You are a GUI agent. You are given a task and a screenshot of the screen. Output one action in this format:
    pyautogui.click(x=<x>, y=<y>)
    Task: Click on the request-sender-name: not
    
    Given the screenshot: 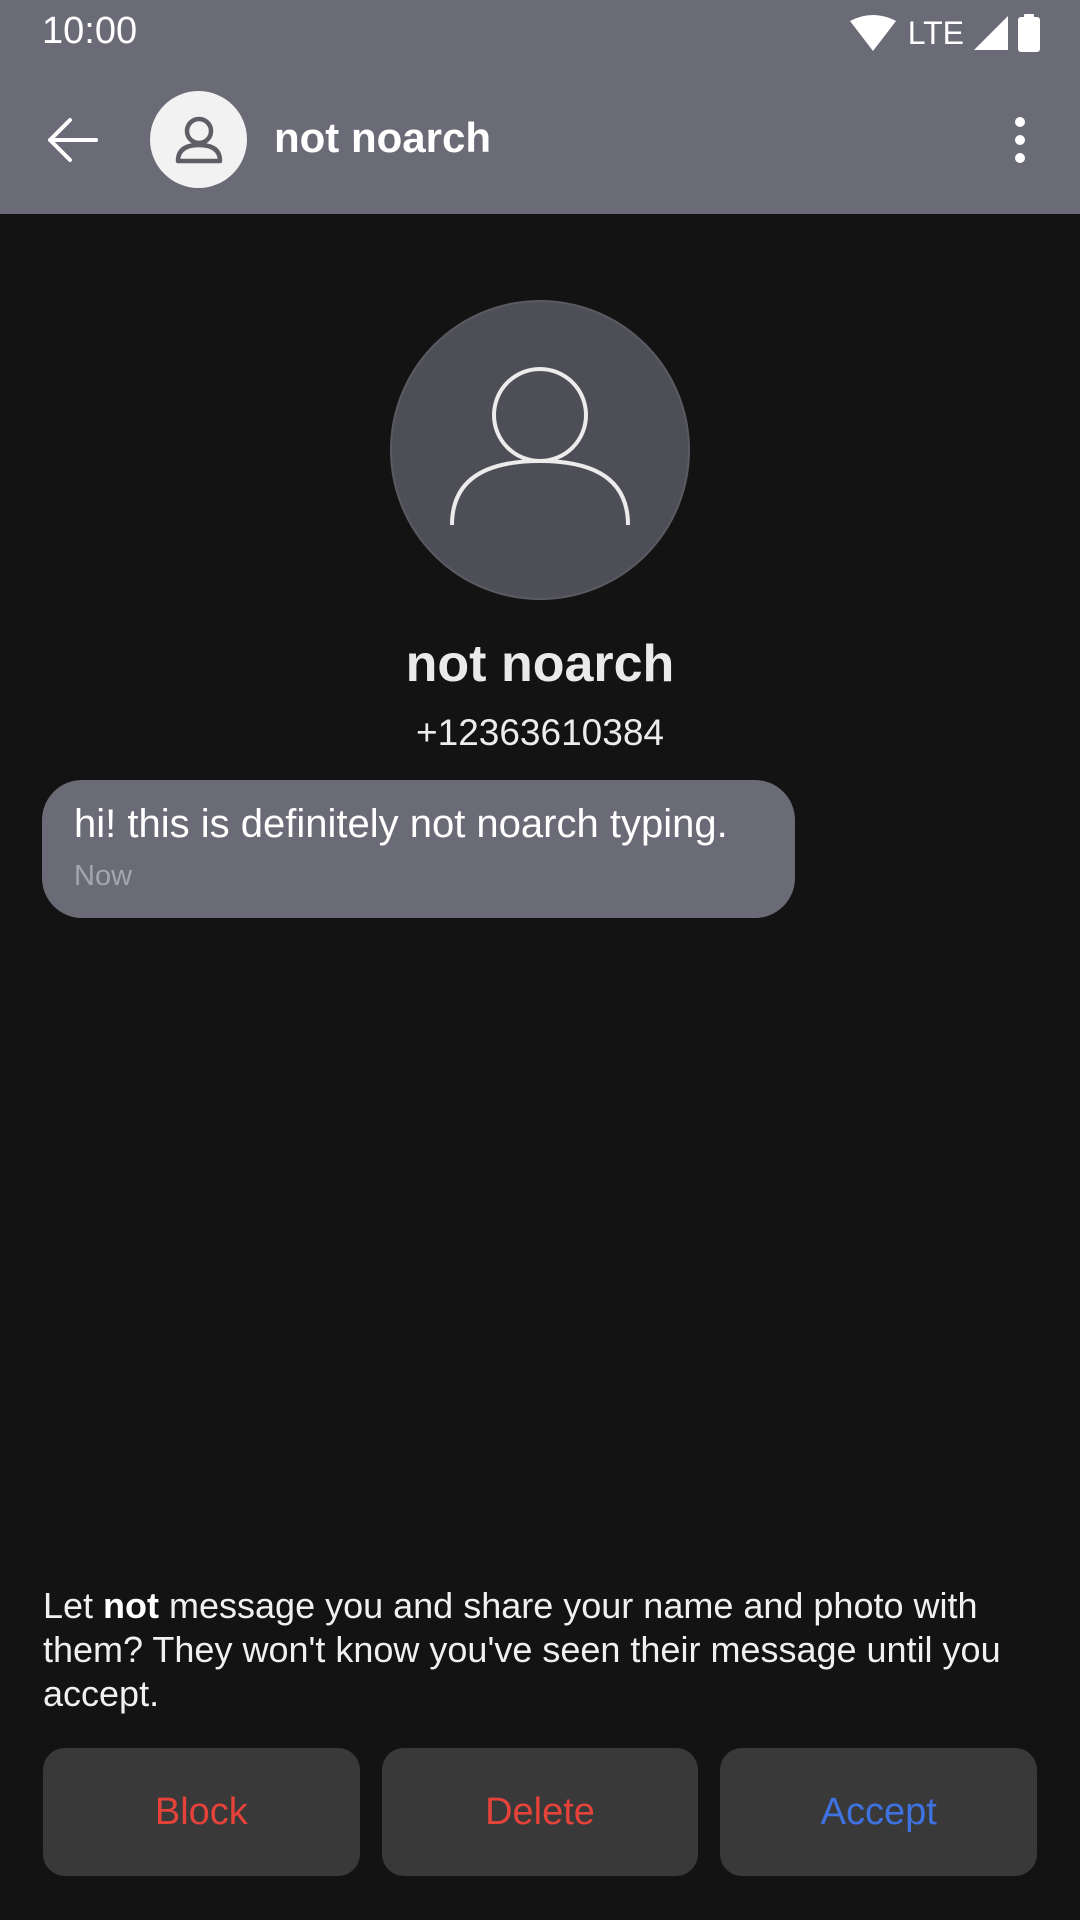 What is the action you would take?
    pyautogui.click(x=131, y=1605)
    